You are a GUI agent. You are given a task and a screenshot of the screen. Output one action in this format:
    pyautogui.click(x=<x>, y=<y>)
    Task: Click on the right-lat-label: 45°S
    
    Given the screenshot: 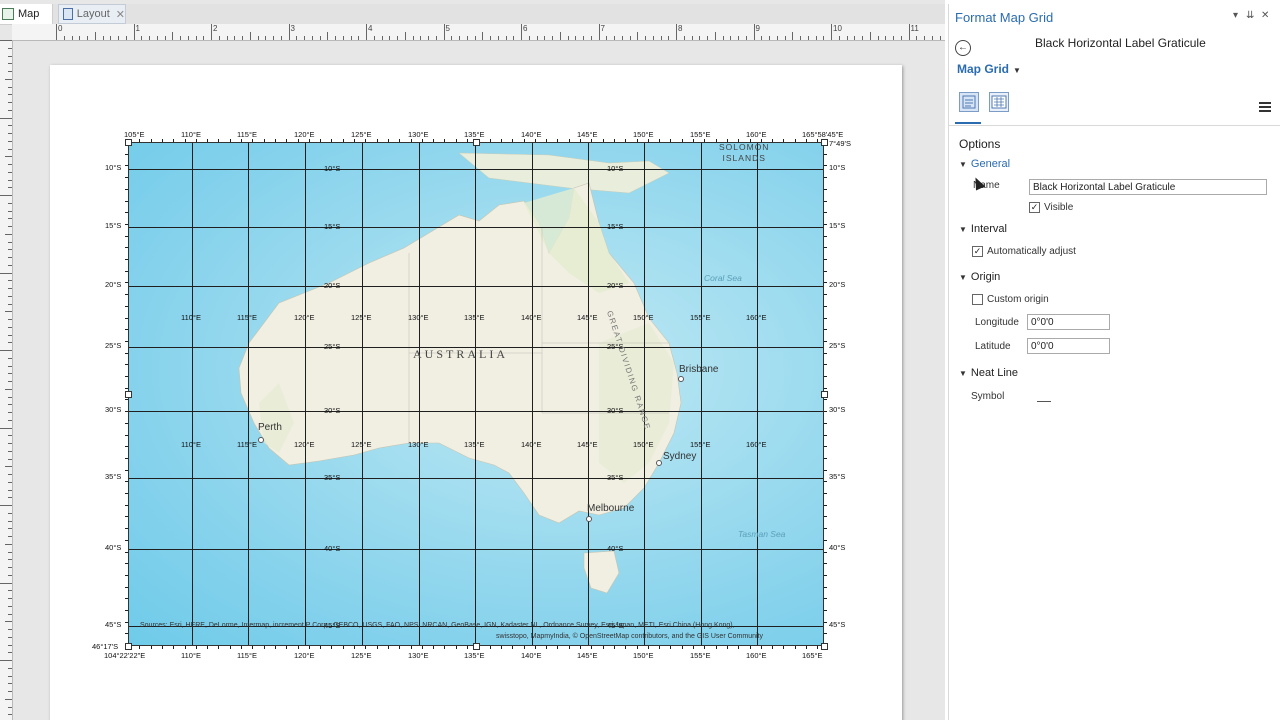 What is the action you would take?
    pyautogui.click(x=837, y=624)
    